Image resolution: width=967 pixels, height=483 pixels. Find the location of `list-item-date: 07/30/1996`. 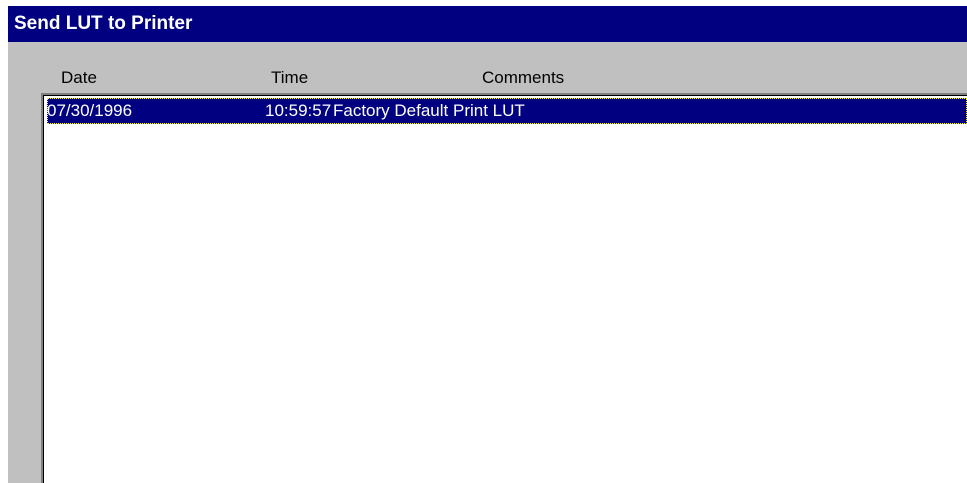

list-item-date: 07/30/1996 is located at coordinates (90, 110).